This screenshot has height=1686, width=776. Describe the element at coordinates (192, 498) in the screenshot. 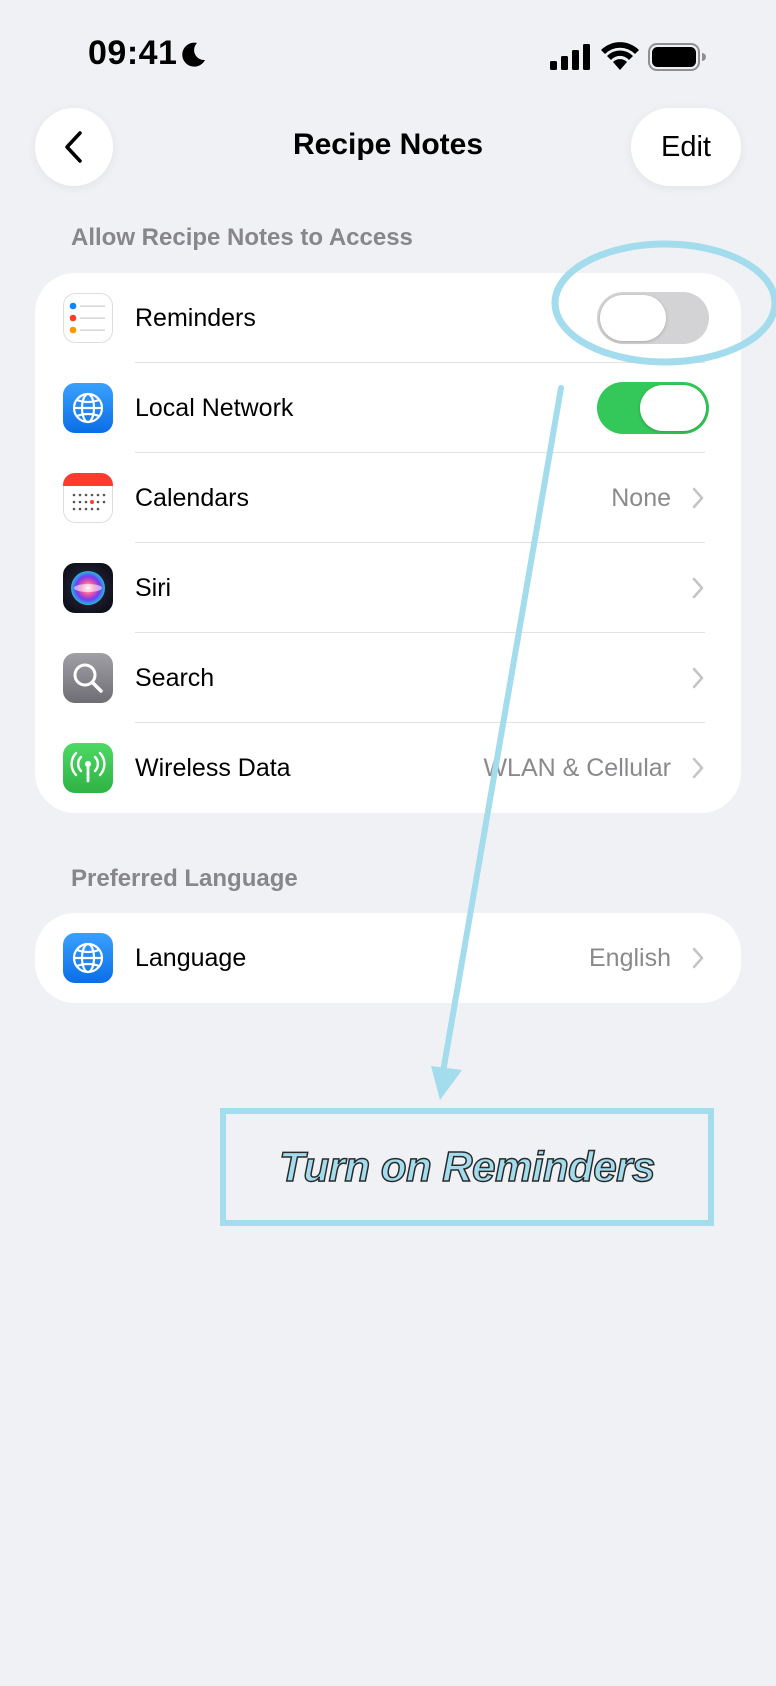

I see `calendars-label: Calendars` at that location.